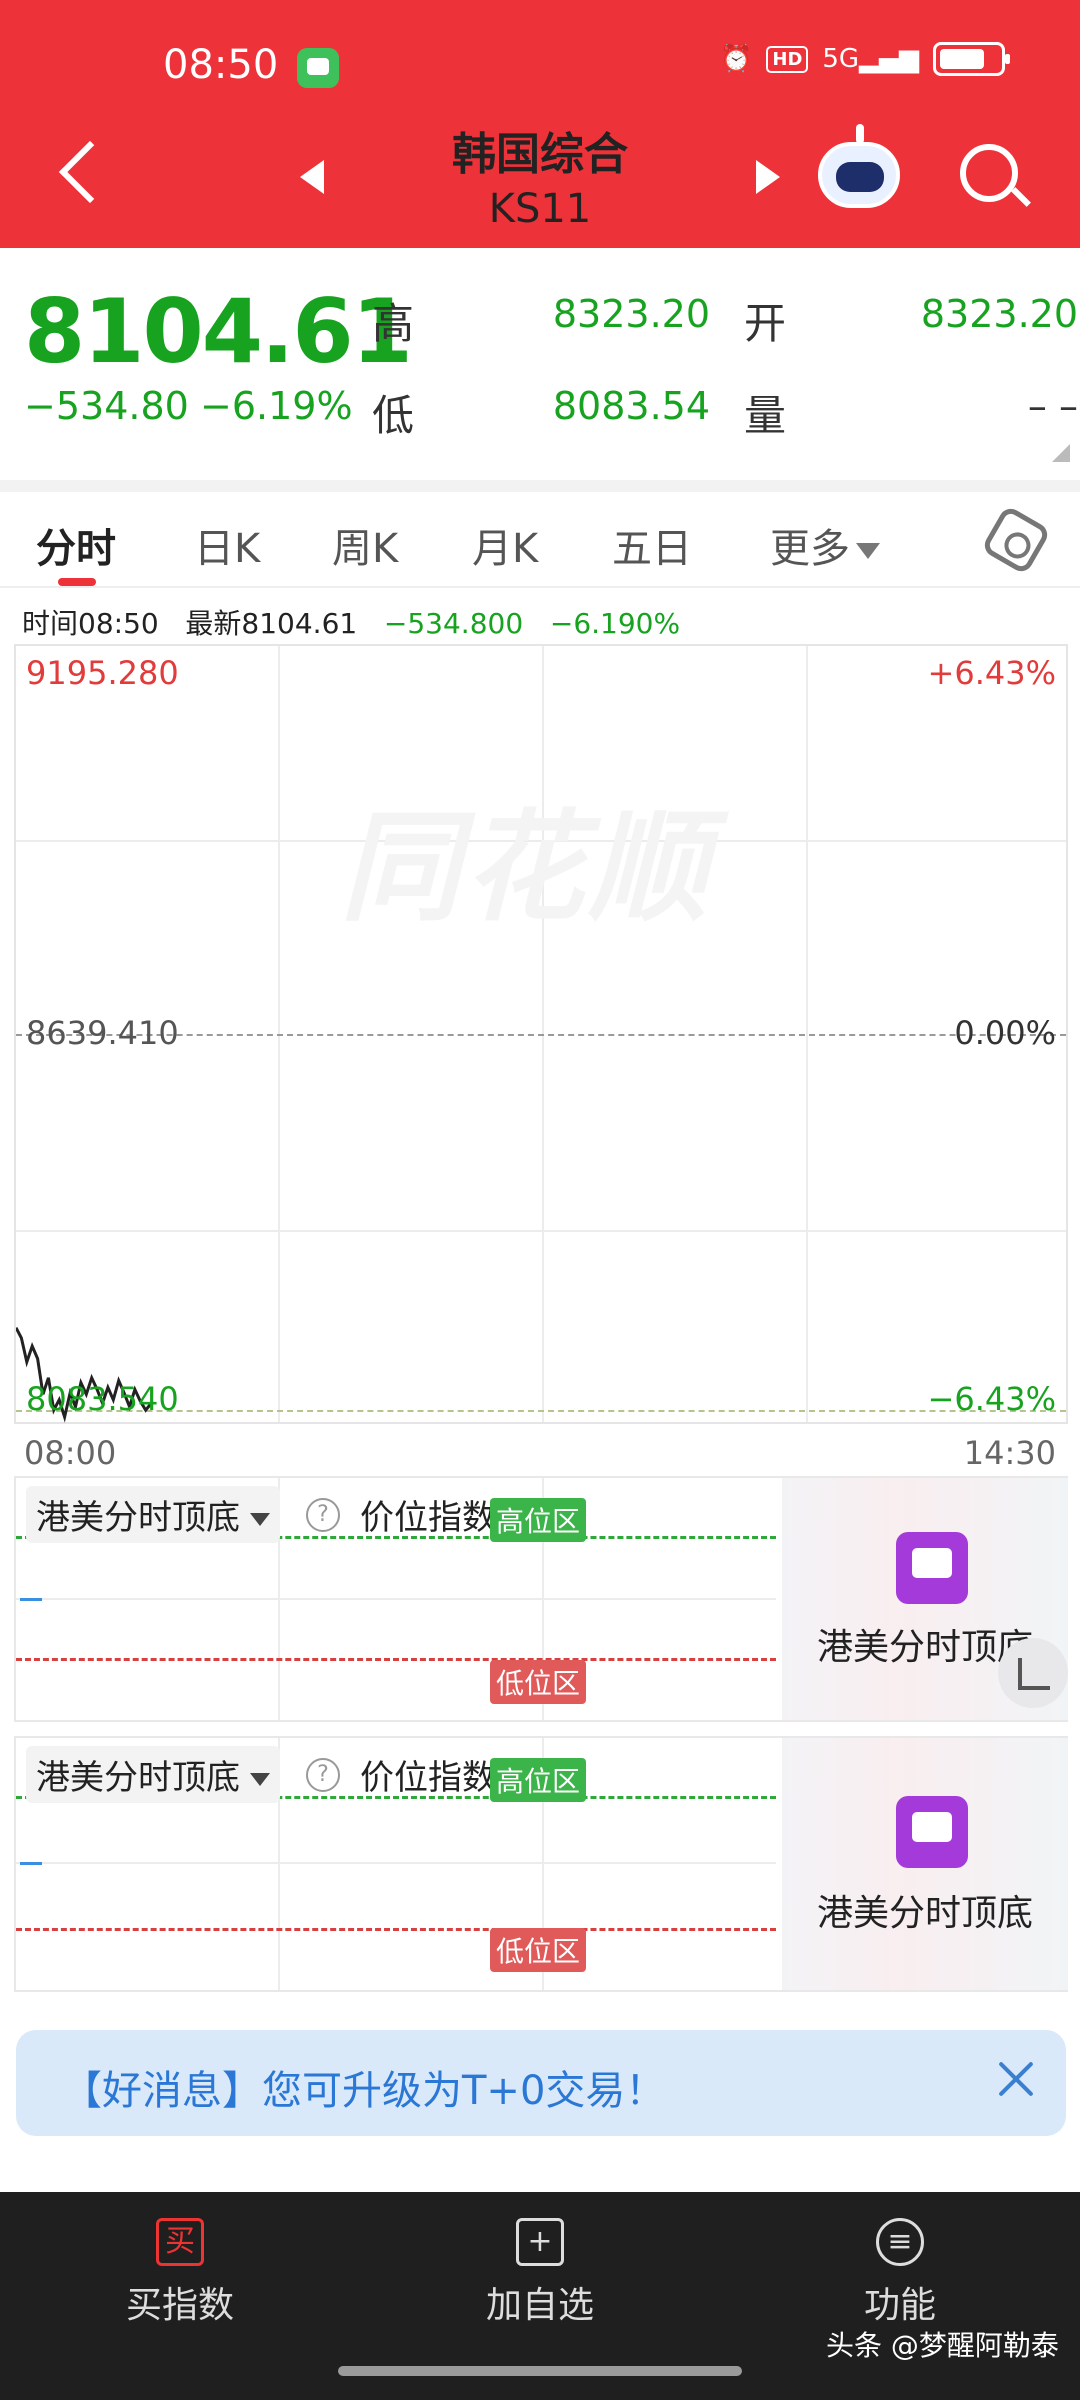  What do you see at coordinates (180, 2273) in the screenshot?
I see `nav-buy-index: 买 买指数` at bounding box center [180, 2273].